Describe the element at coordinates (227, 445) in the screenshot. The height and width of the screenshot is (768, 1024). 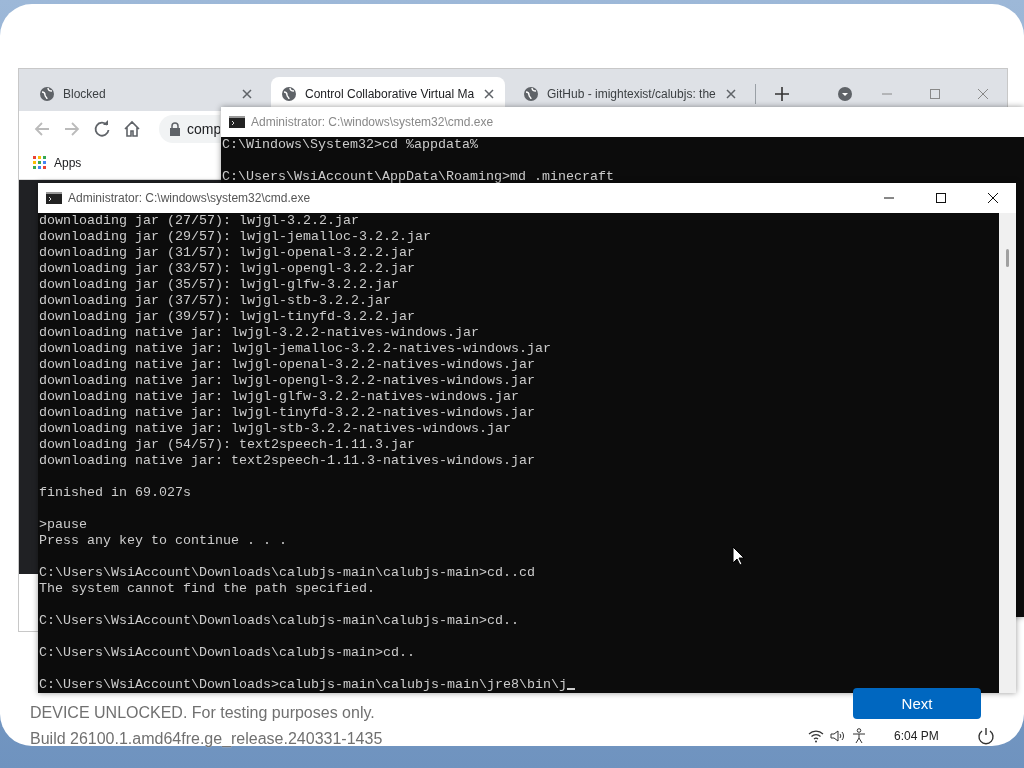
I see `console-line: downloading jar (54/57): text2speech-1.11.3.jar` at that location.